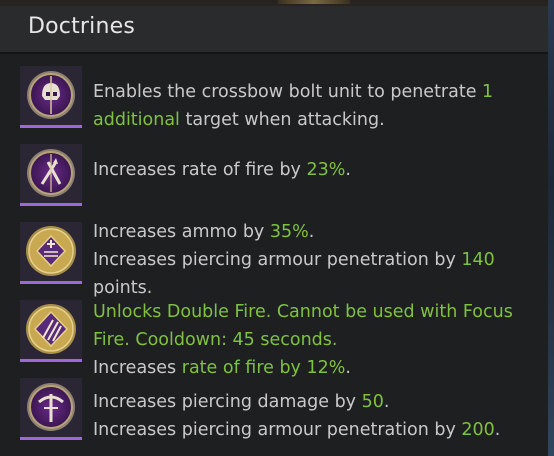  What do you see at coordinates (215, 340) in the screenshot?
I see `highlight-value: Fire. Cooldown: 45 seconds.` at bounding box center [215, 340].